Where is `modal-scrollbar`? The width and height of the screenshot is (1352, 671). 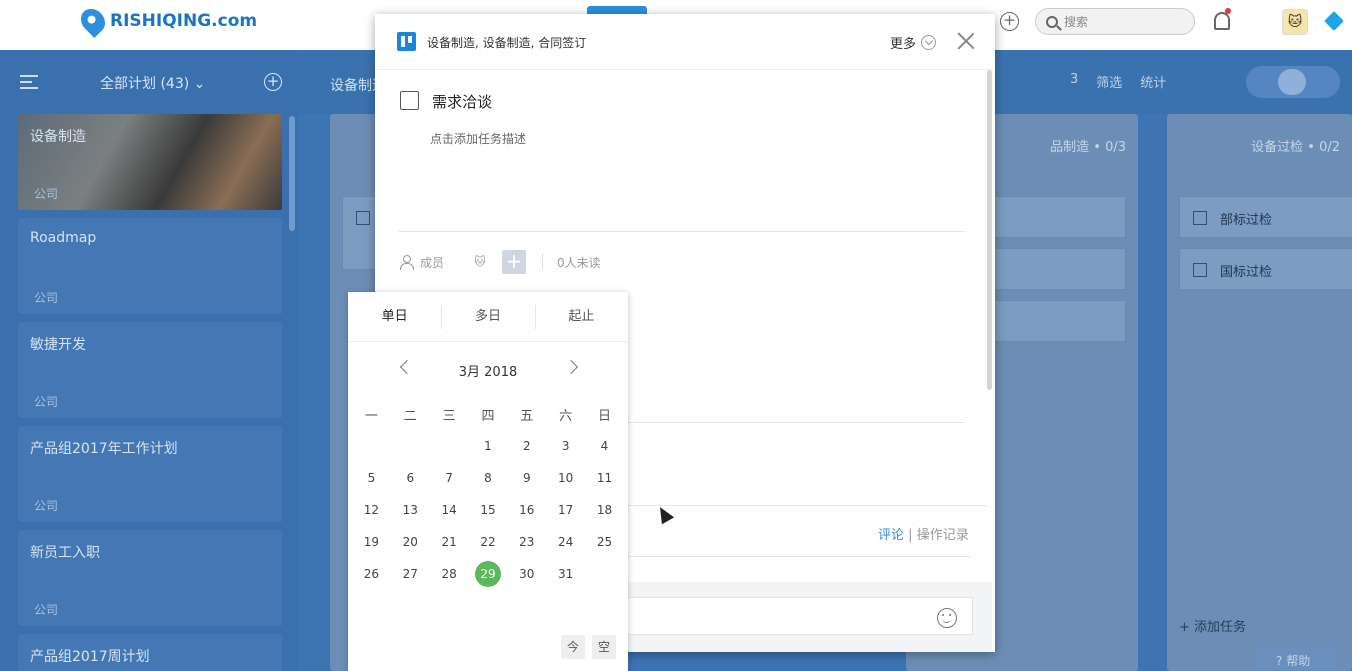 modal-scrollbar is located at coordinates (989, 230).